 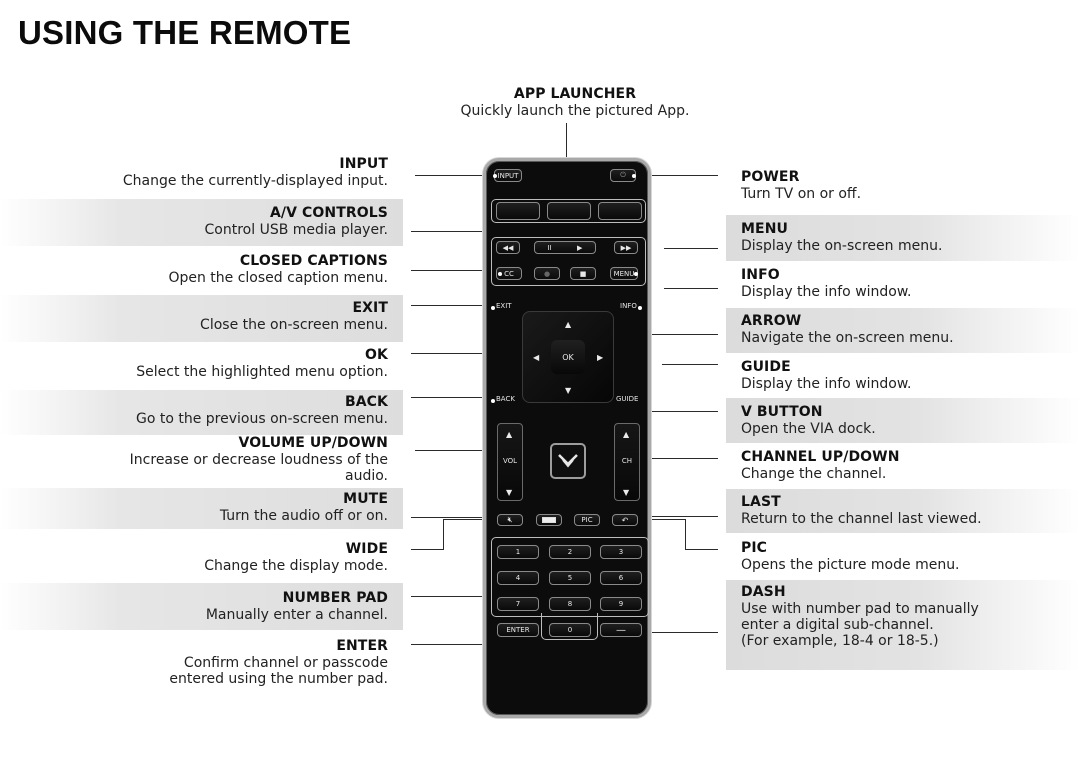 I want to click on digit: 1, so click(x=518, y=552).